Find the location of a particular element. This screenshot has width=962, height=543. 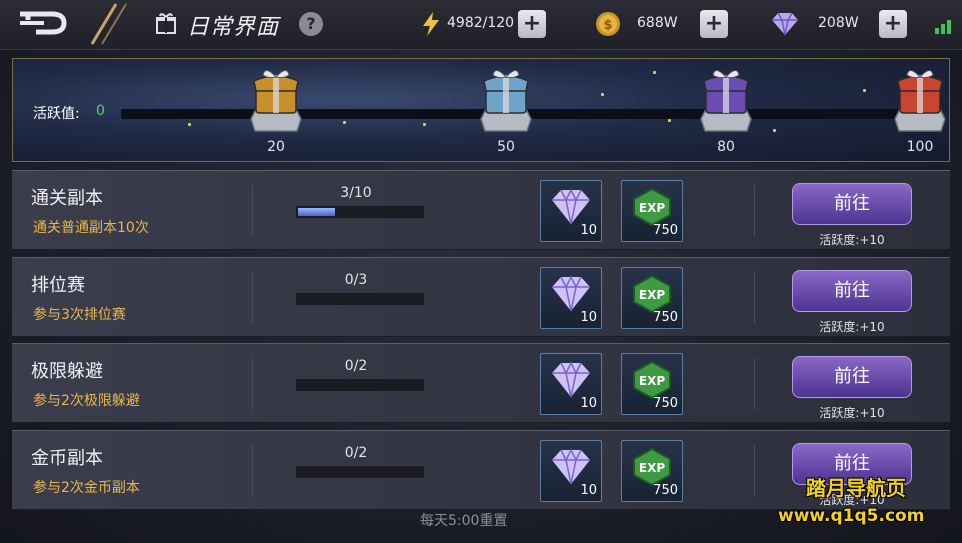

task-description: 参与2次金币副本 is located at coordinates (86, 488).